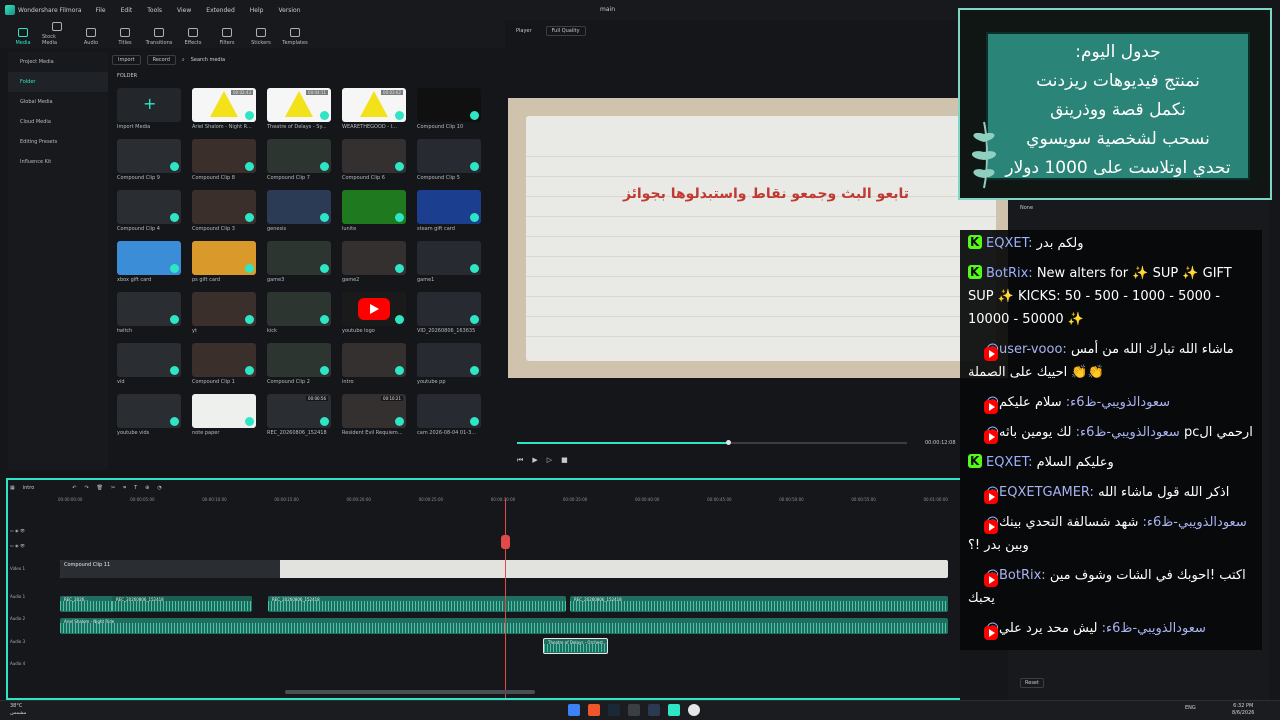 The width and height of the screenshot is (1280, 720). I want to click on media-tile: youtube vids, so click(149, 415).